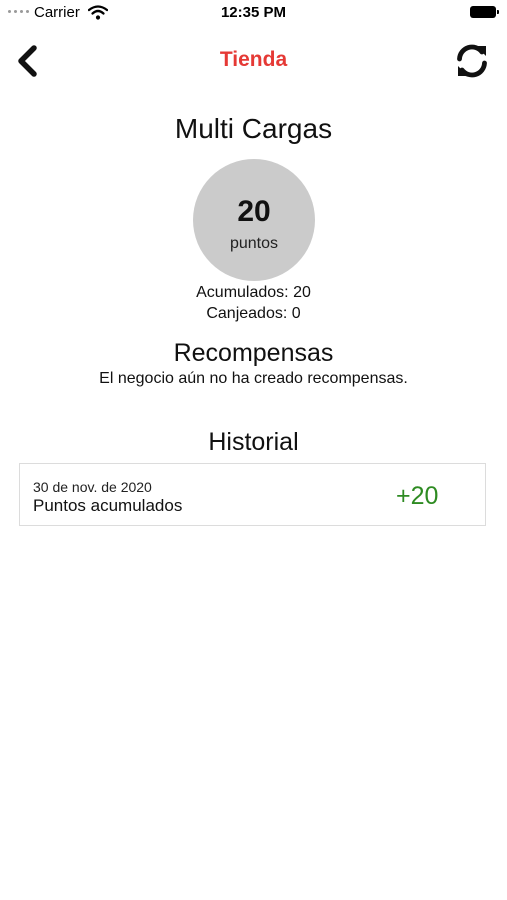 Image resolution: width=507 pixels, height=900 pixels. I want to click on points-unit-label: puntos, so click(254, 243).